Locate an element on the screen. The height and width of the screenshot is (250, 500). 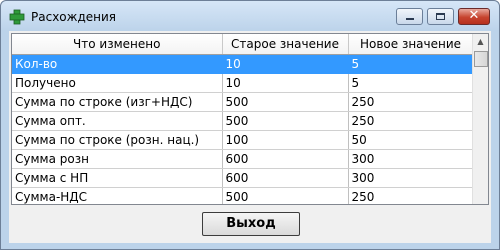
close-icon: ✕ is located at coordinates (474, 15).